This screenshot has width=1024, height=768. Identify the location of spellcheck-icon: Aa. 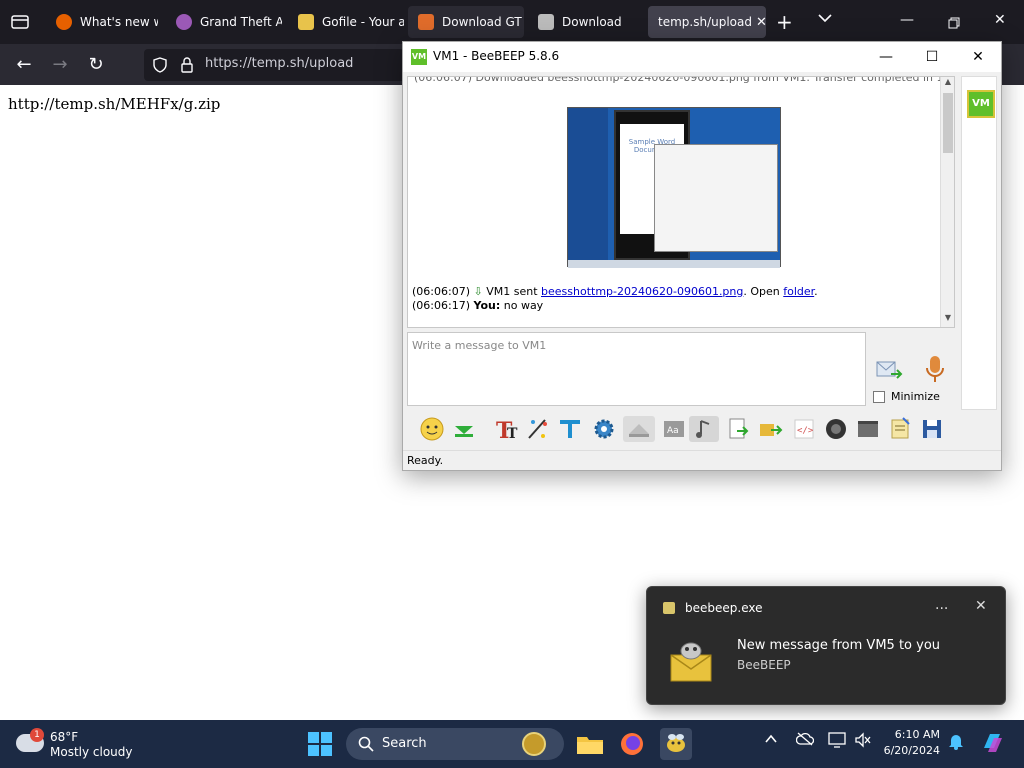
(674, 429).